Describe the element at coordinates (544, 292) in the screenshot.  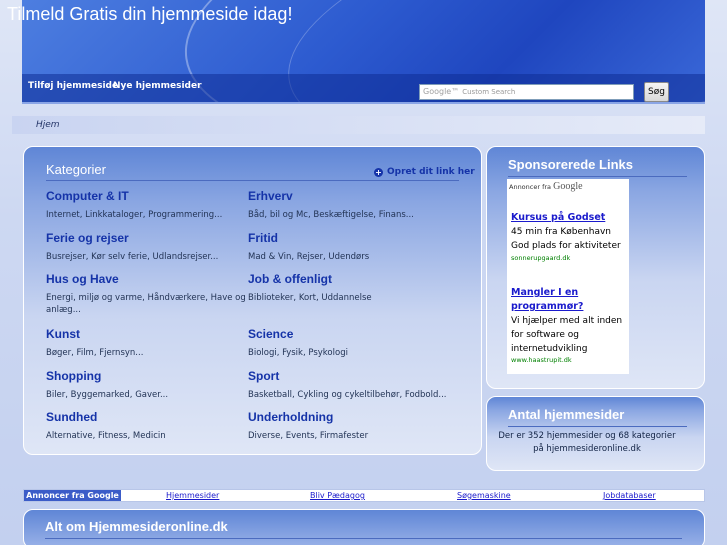
I see `ad-title-link: Mangler I en` at that location.